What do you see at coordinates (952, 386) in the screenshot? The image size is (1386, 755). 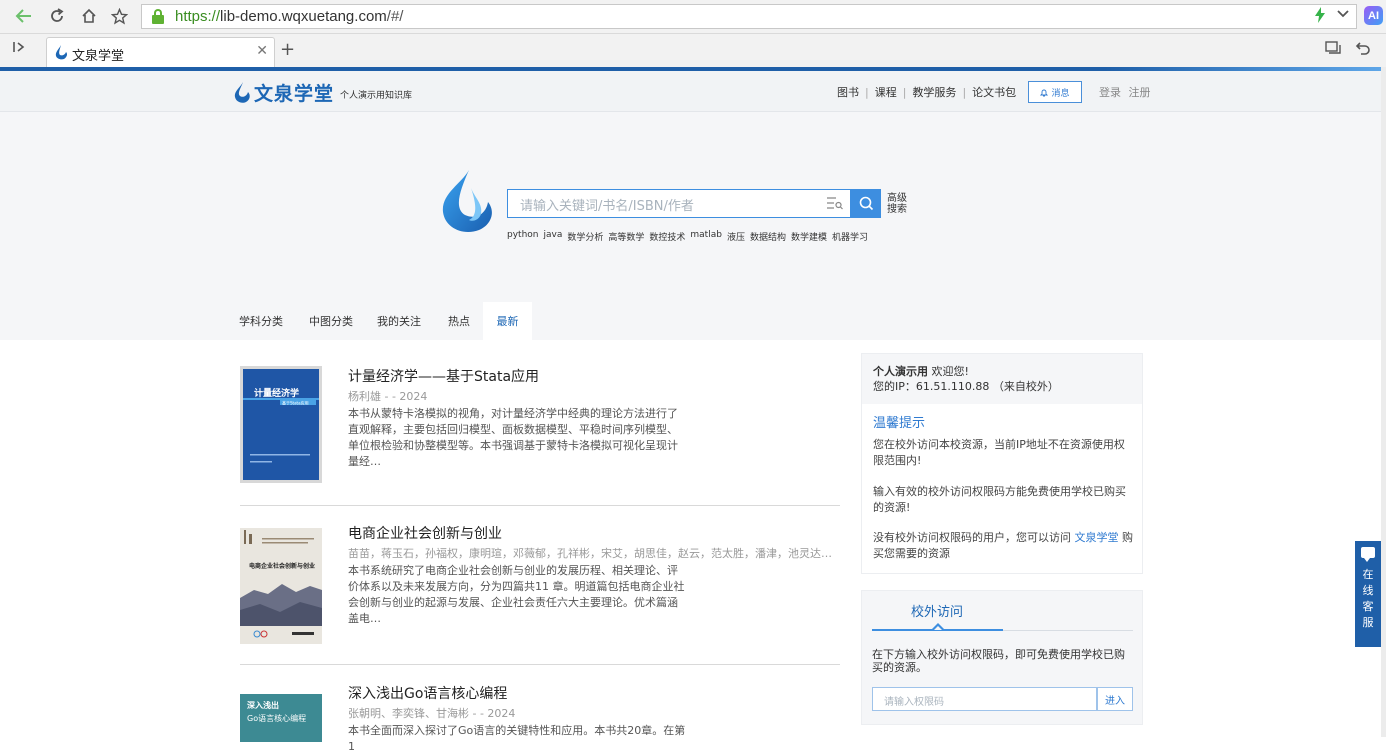 I see `ip-value: 61.51.110.88` at bounding box center [952, 386].